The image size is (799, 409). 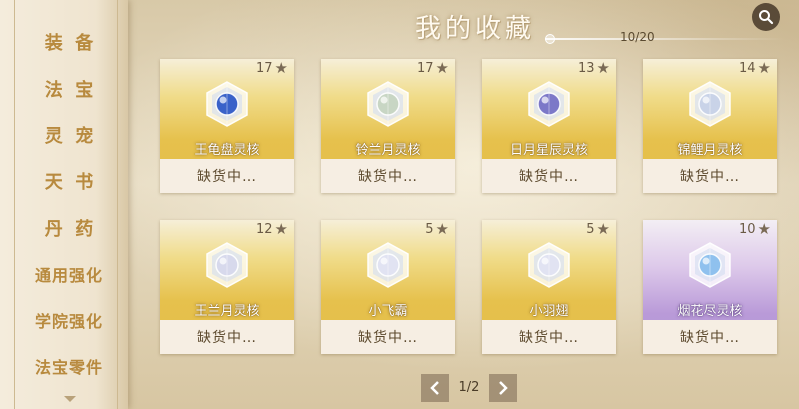 I want to click on collection-count: 10/20, so click(x=637, y=37).